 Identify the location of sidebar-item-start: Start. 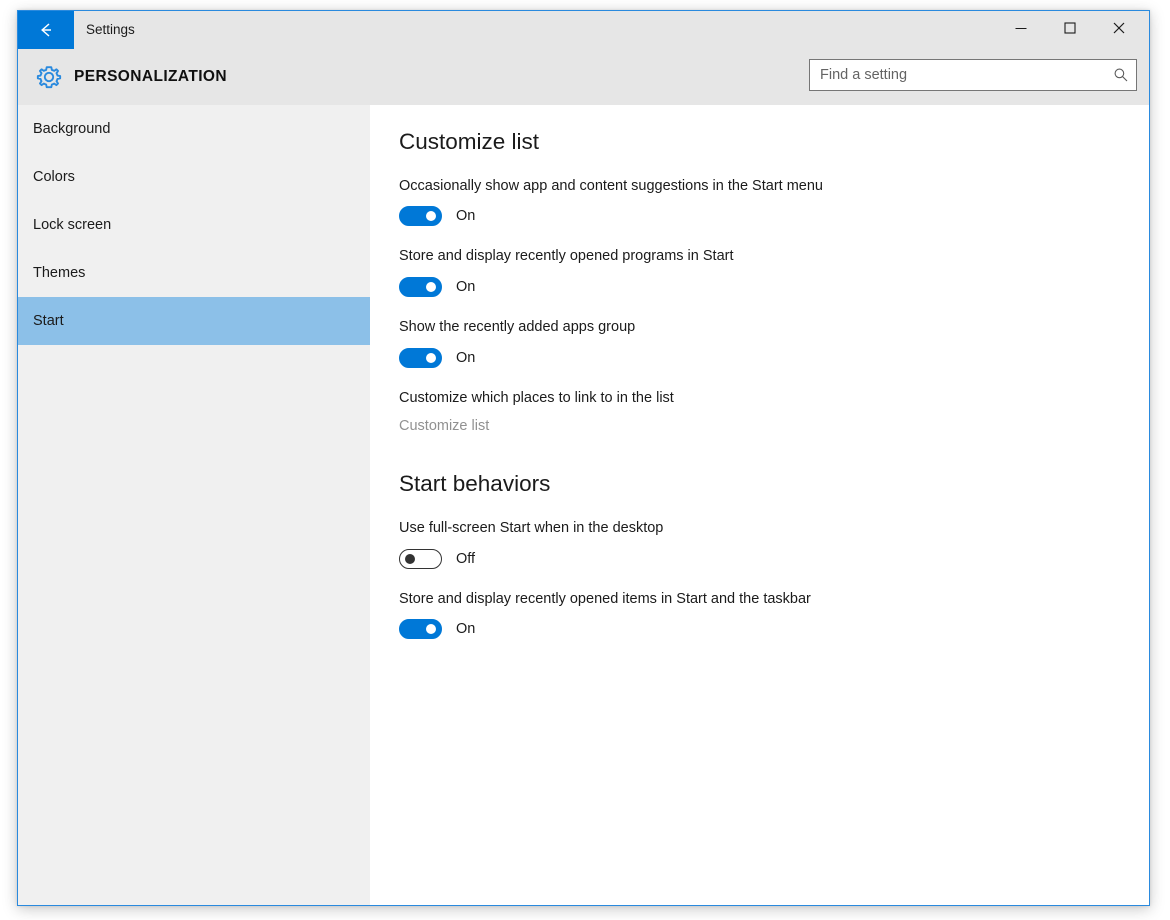
(194, 321).